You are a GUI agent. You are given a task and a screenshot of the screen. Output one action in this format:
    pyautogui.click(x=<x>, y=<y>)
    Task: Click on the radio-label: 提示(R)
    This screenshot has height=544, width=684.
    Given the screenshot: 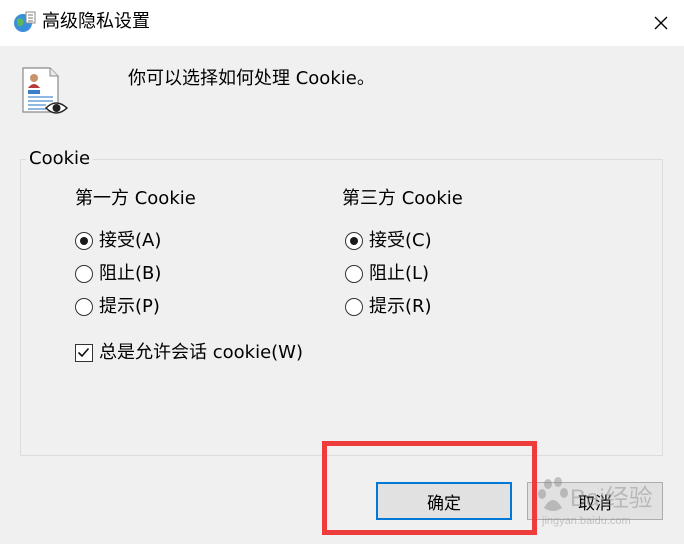 What is the action you would take?
    pyautogui.click(x=400, y=306)
    